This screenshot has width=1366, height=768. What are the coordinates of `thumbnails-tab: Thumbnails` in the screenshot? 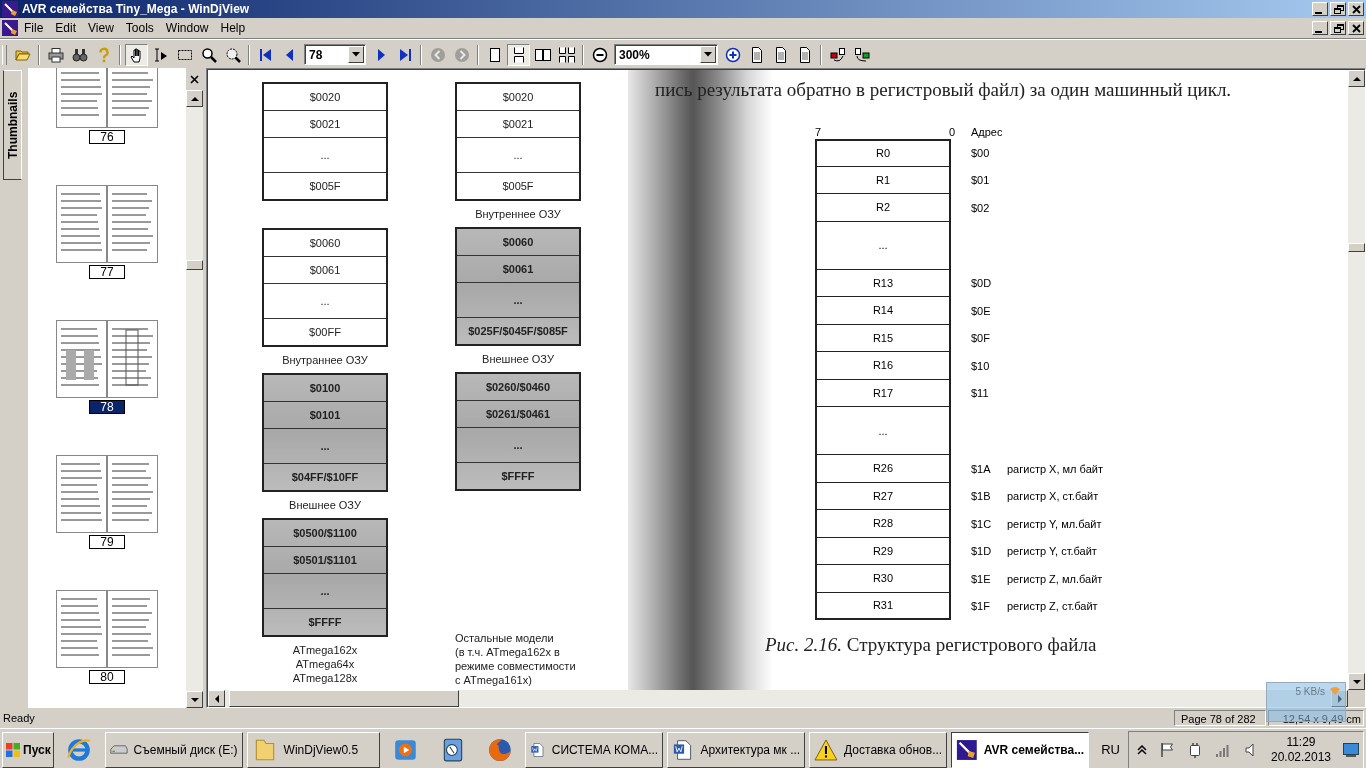 It's located at (12, 125).